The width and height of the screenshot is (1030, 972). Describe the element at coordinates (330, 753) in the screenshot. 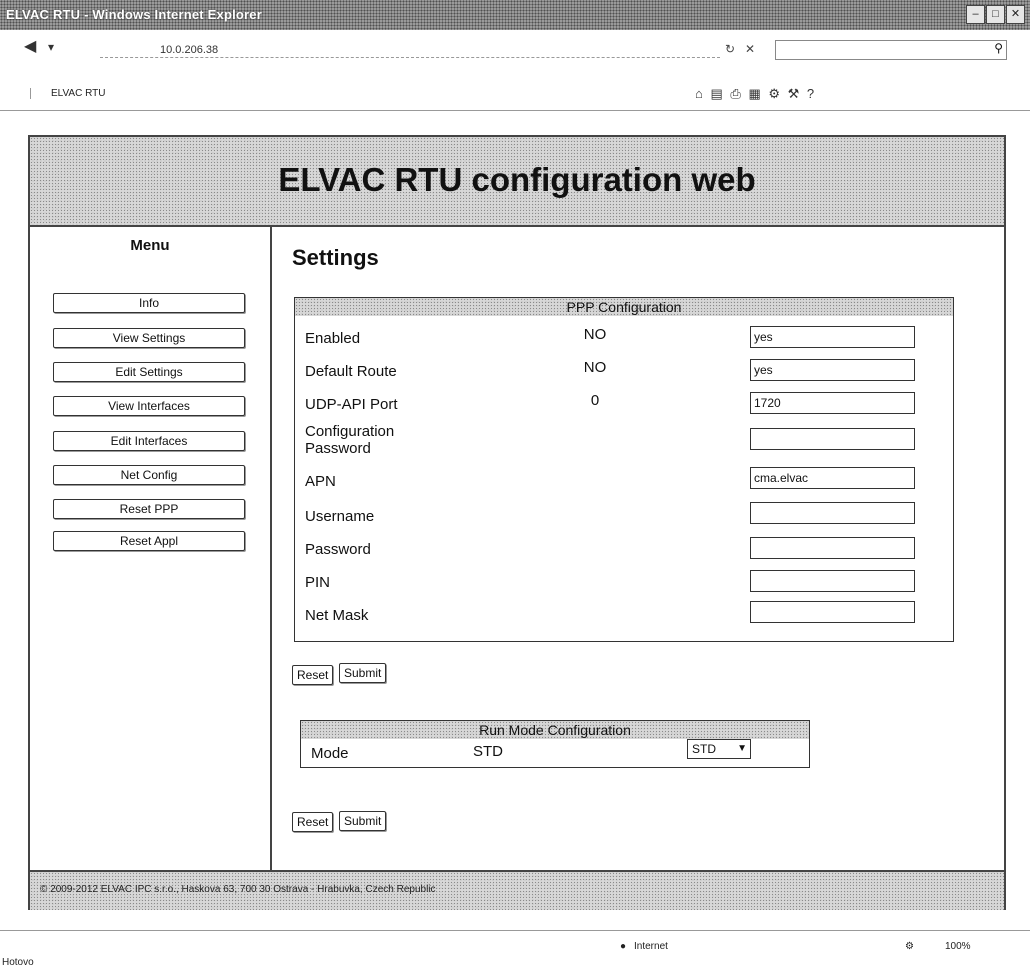

I see `mode-label: Mode` at that location.